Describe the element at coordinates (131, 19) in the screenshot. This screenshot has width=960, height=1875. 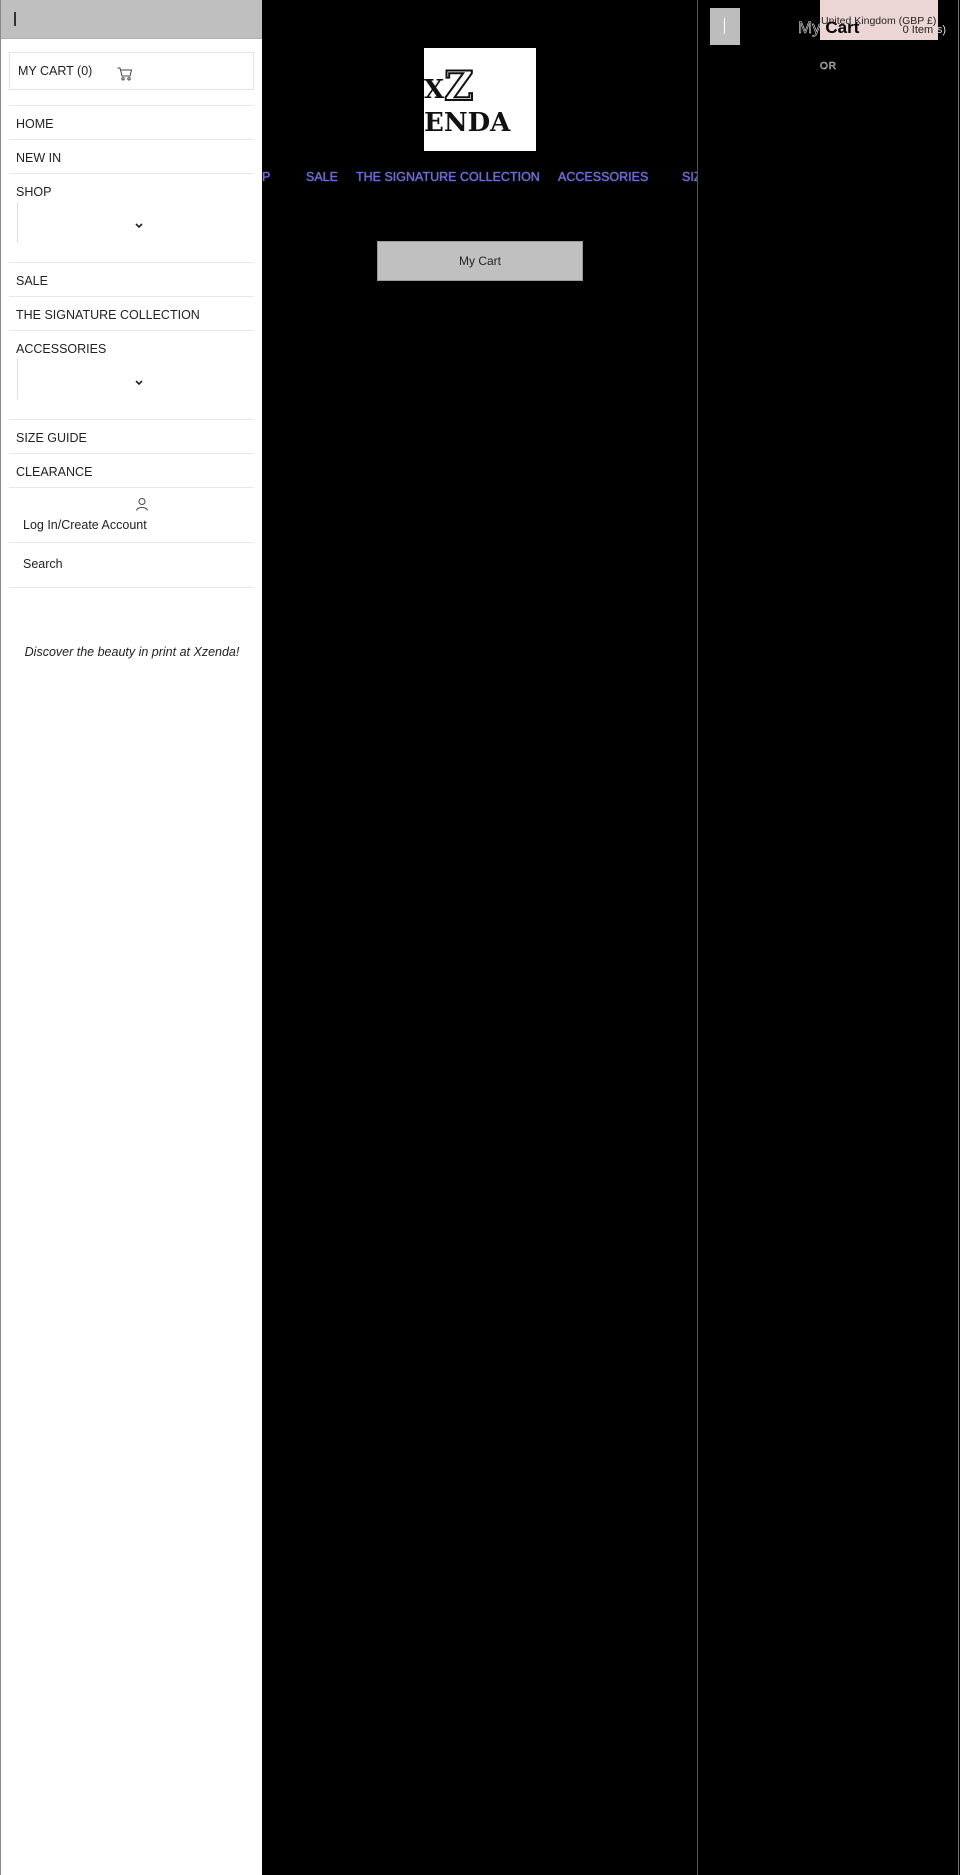
I see `drawer-header` at that location.